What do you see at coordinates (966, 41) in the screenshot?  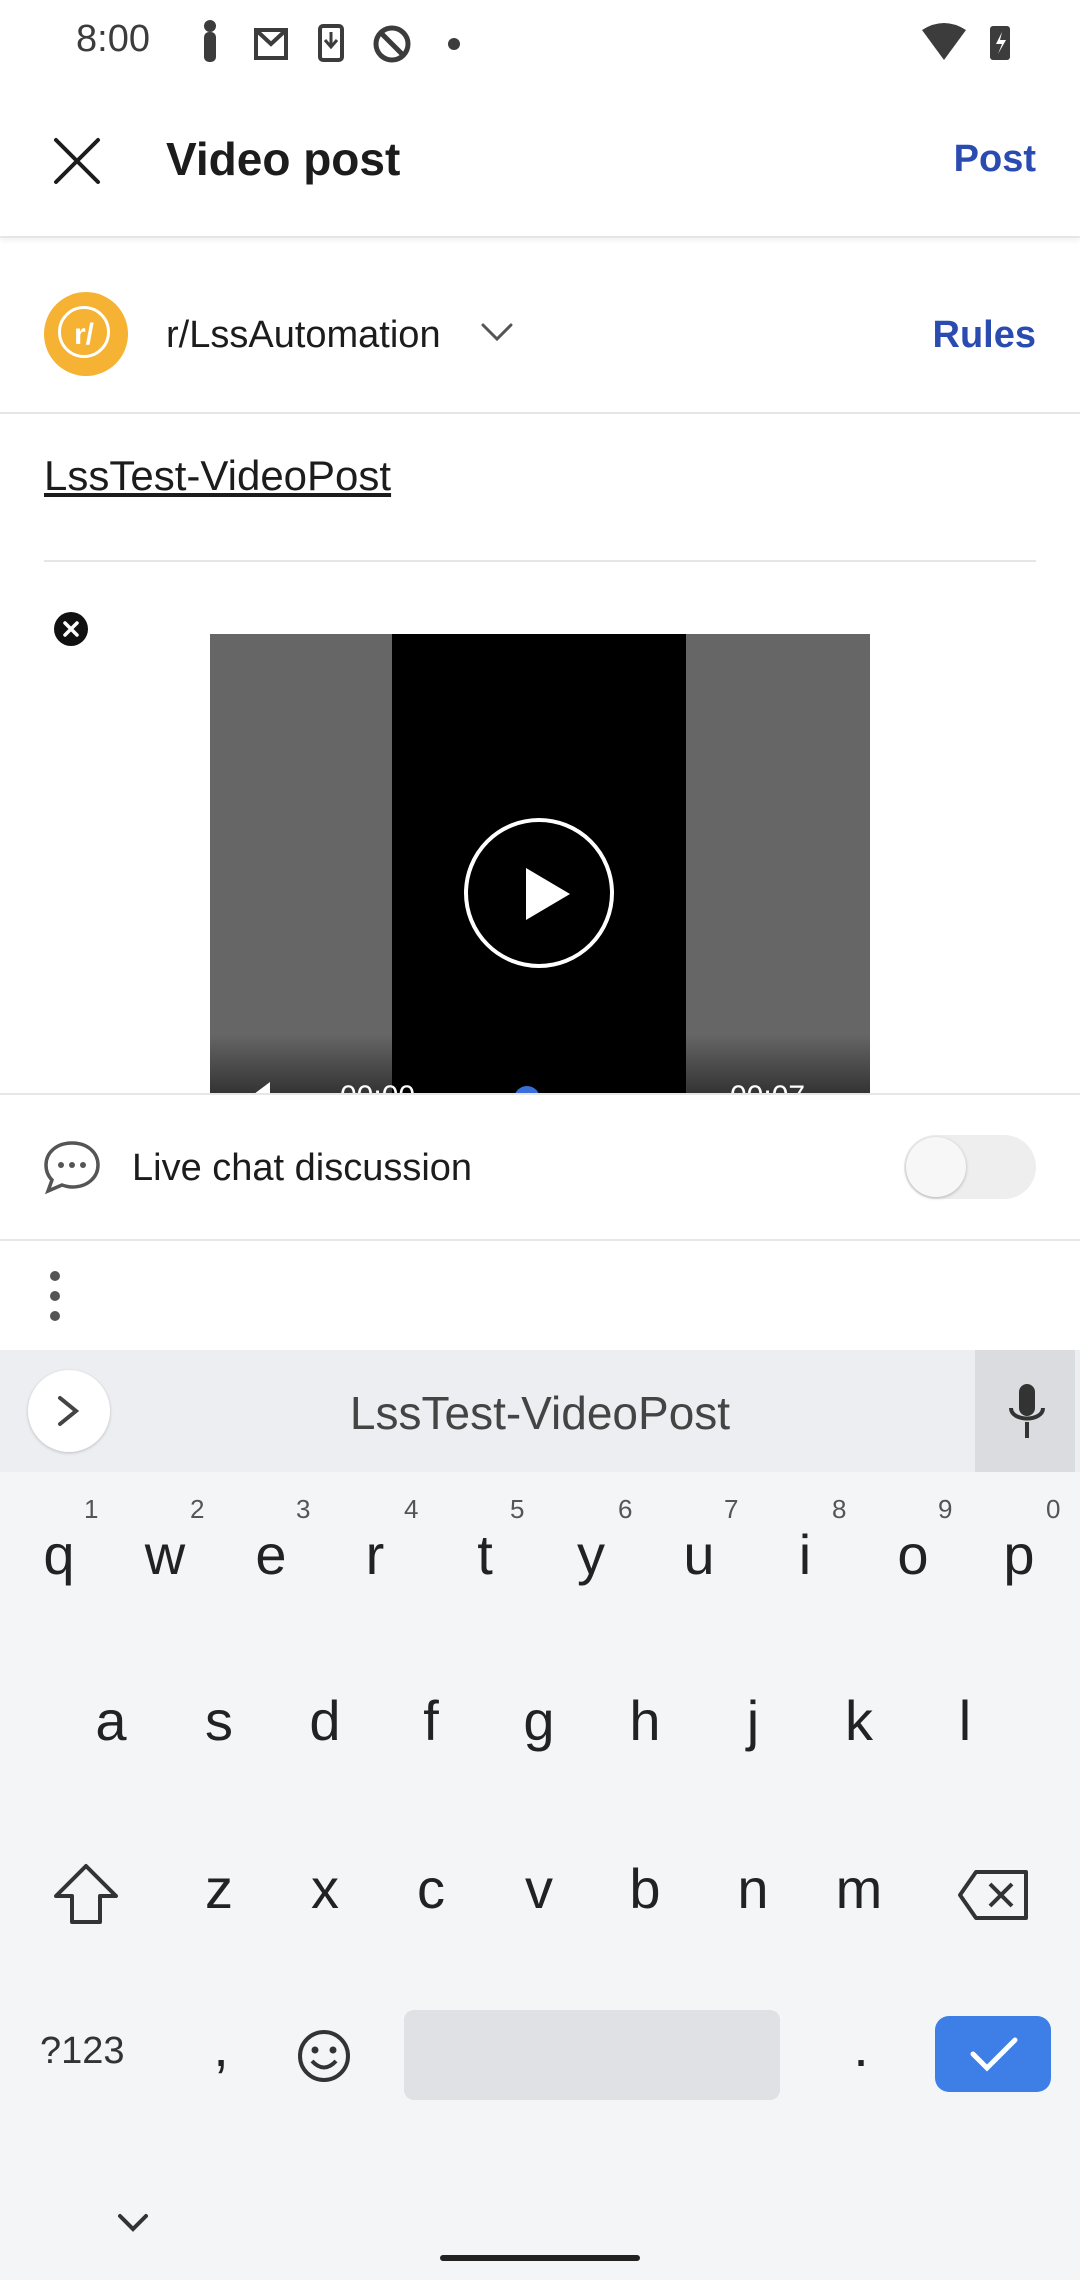 I see `wifi-battery-icons` at bounding box center [966, 41].